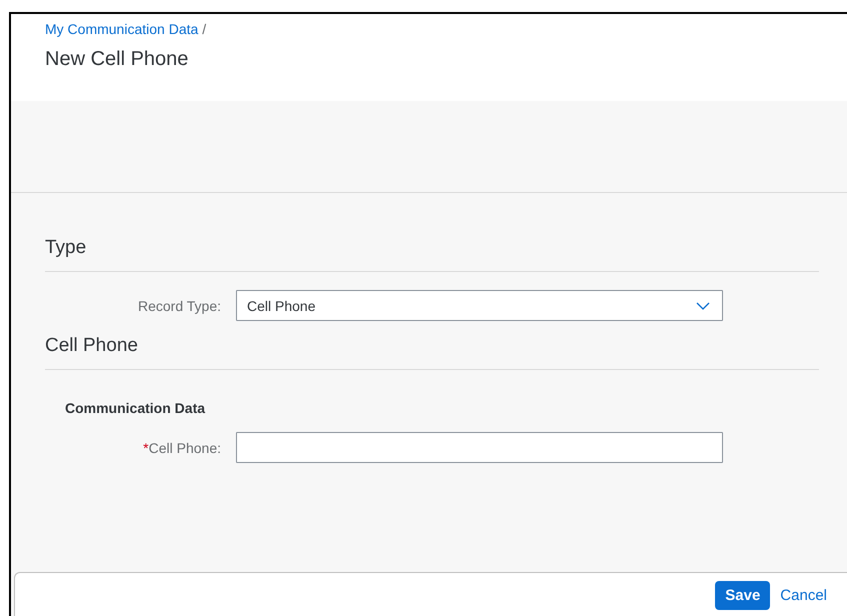  Describe the element at coordinates (479, 447) in the screenshot. I see `cell-phone-input` at that location.